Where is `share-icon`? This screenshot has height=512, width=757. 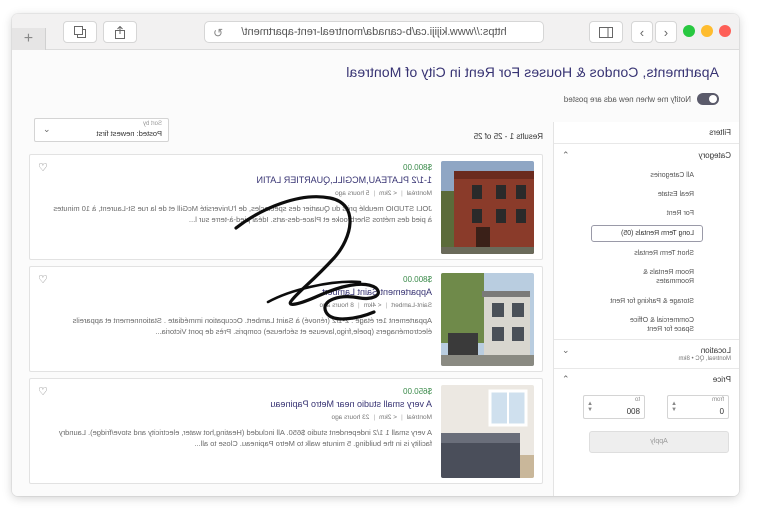 share-icon is located at coordinates (120, 32).